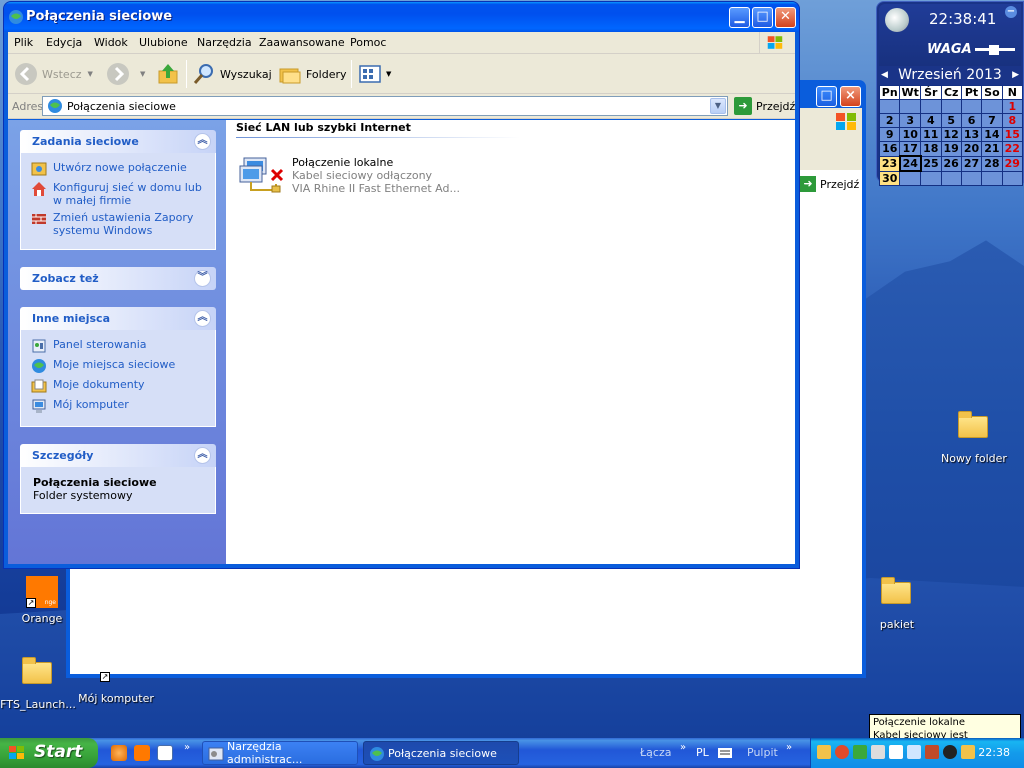 Image resolution: width=1024 pixels, height=768 pixels. Describe the element at coordinates (725, 753) in the screenshot. I see `keyboard-icon` at that location.